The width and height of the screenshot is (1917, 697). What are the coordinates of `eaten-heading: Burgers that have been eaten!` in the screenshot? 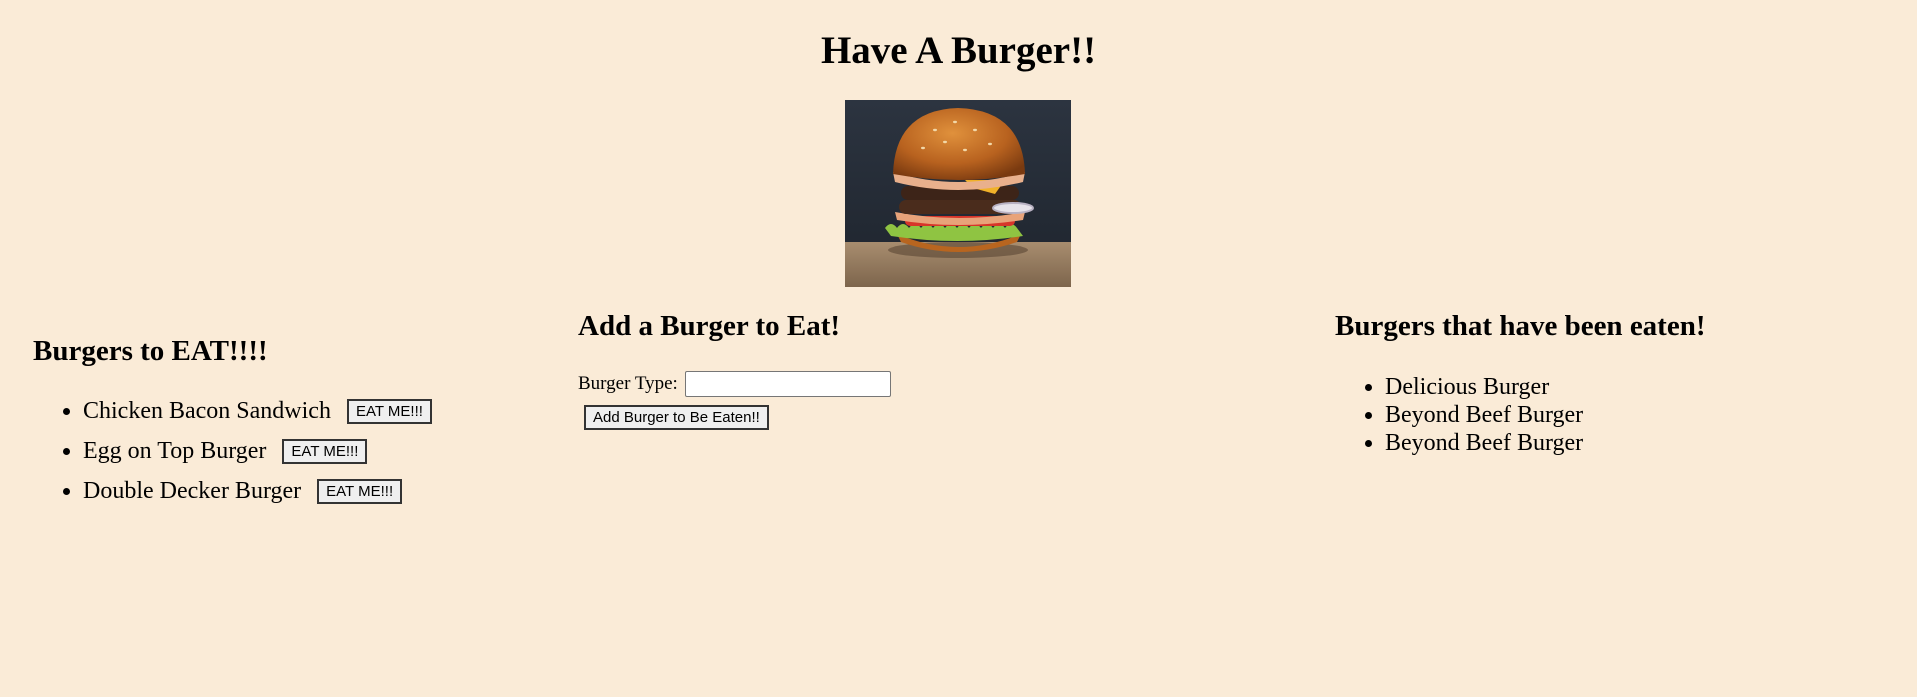 It's located at (1520, 326).